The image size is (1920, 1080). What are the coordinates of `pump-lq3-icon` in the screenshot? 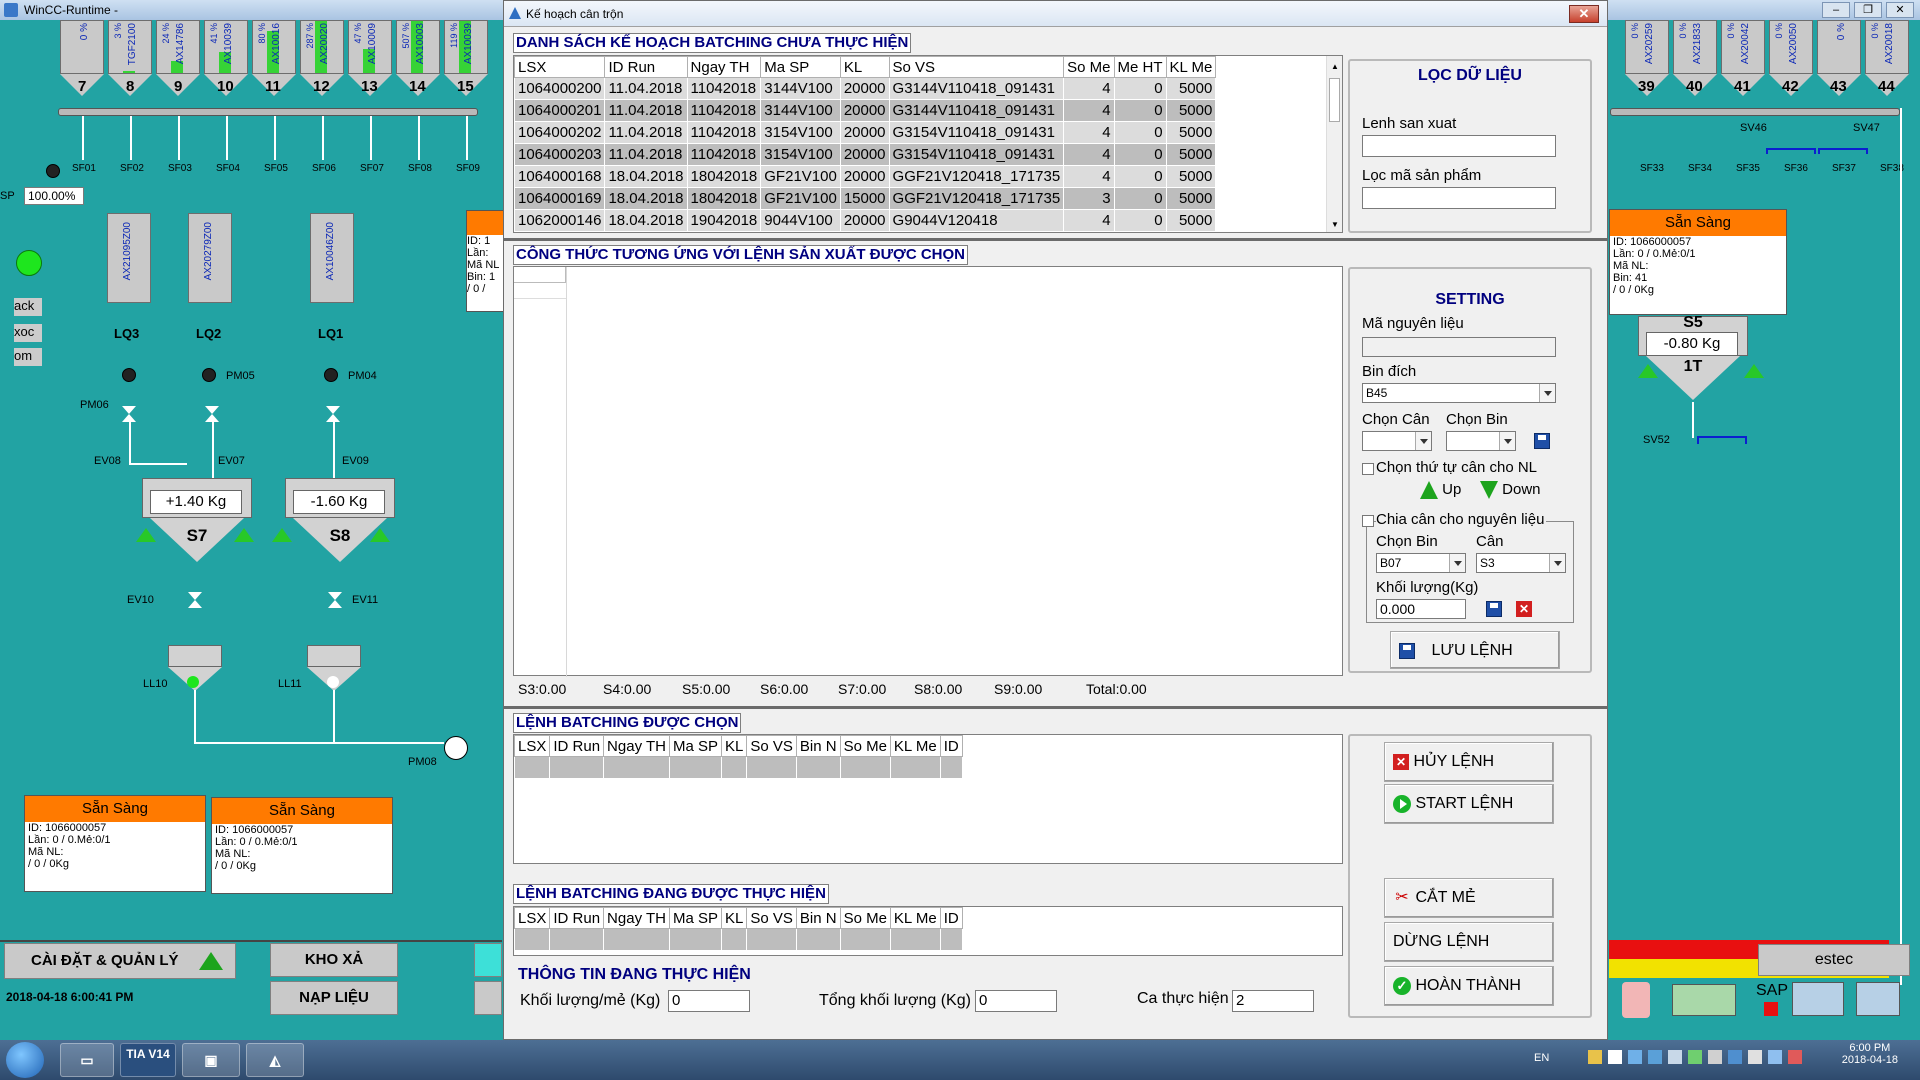 It's located at (129, 375).